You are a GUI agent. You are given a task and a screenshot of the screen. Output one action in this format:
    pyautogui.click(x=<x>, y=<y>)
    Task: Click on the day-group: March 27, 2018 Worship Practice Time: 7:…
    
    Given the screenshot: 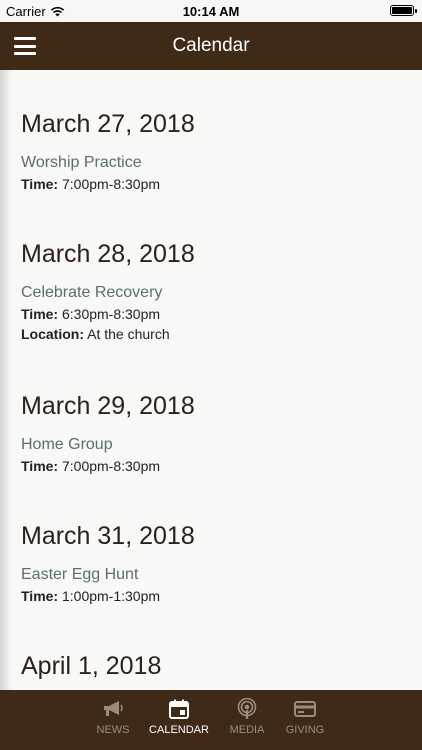 What is the action you would take?
    pyautogui.click(x=108, y=151)
    